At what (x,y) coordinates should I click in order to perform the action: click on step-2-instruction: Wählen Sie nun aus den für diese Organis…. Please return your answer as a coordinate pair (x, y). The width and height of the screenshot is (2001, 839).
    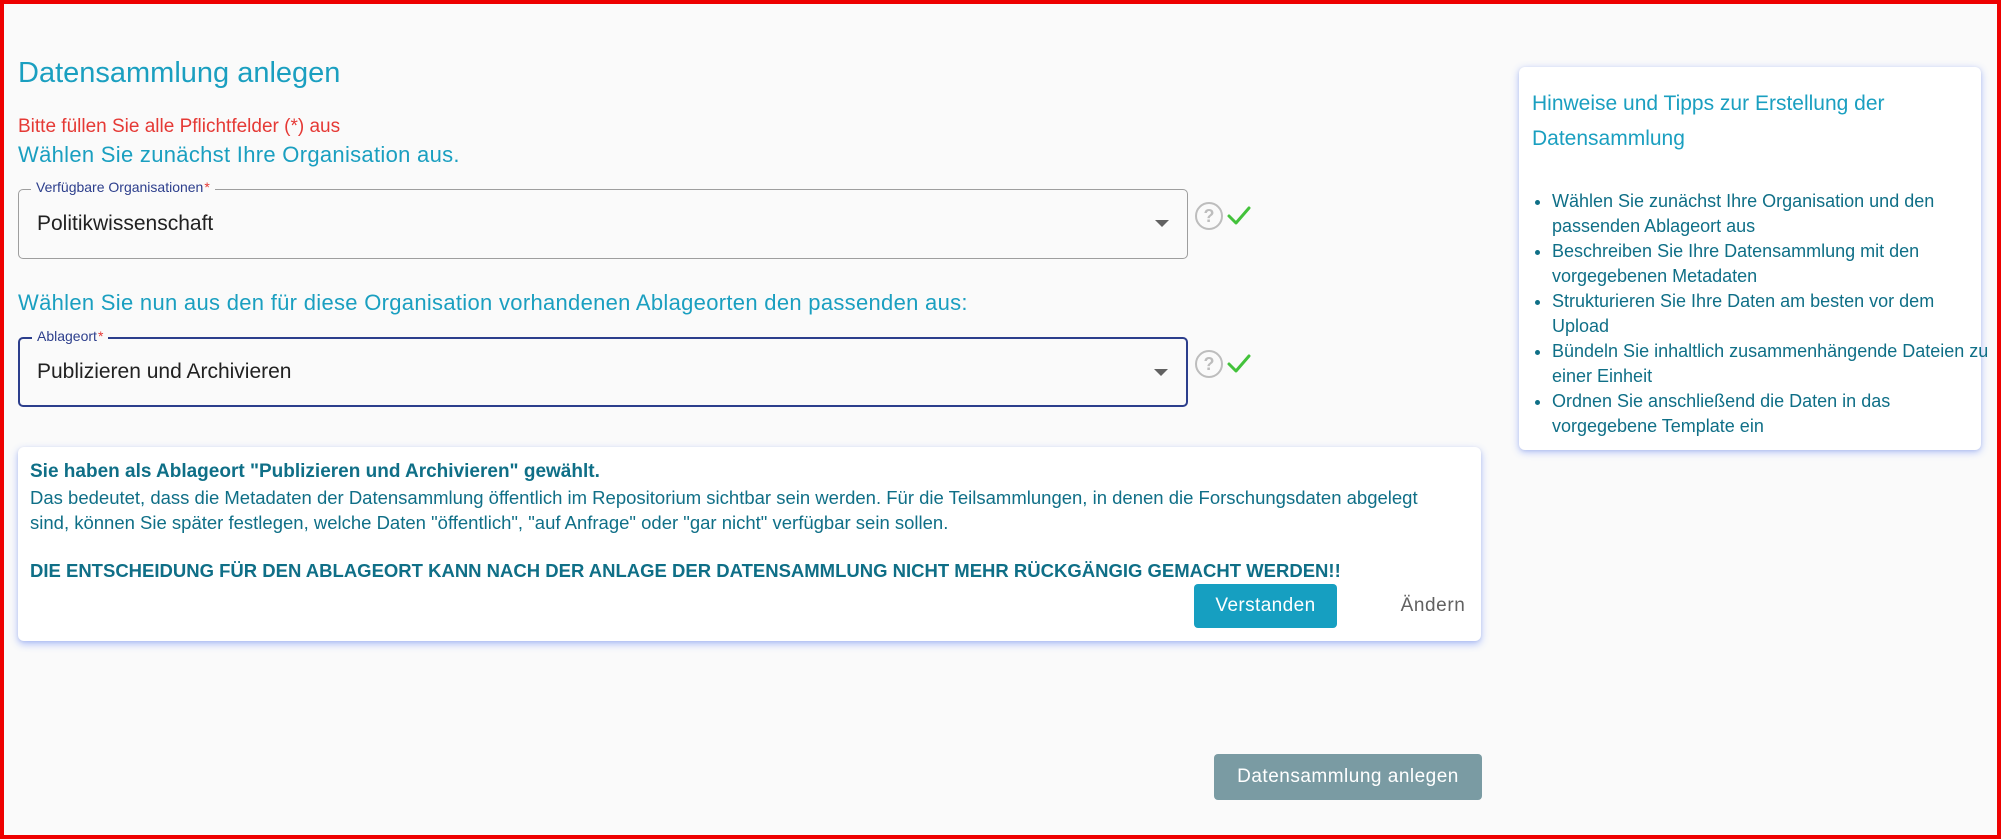
    Looking at the image, I should click on (493, 302).